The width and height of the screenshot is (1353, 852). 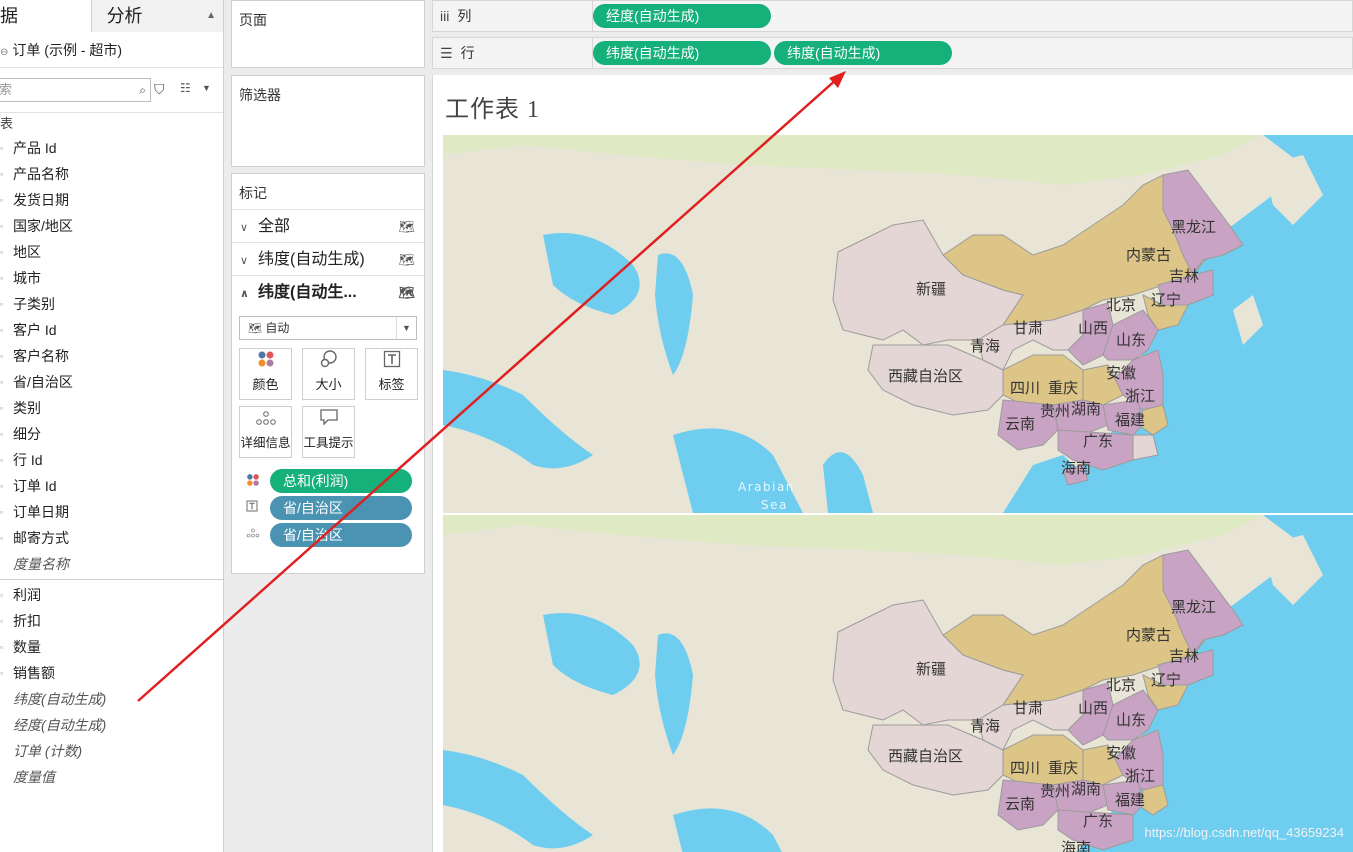 What do you see at coordinates (35, 148) in the screenshot?
I see `field-label: 产品 Id` at bounding box center [35, 148].